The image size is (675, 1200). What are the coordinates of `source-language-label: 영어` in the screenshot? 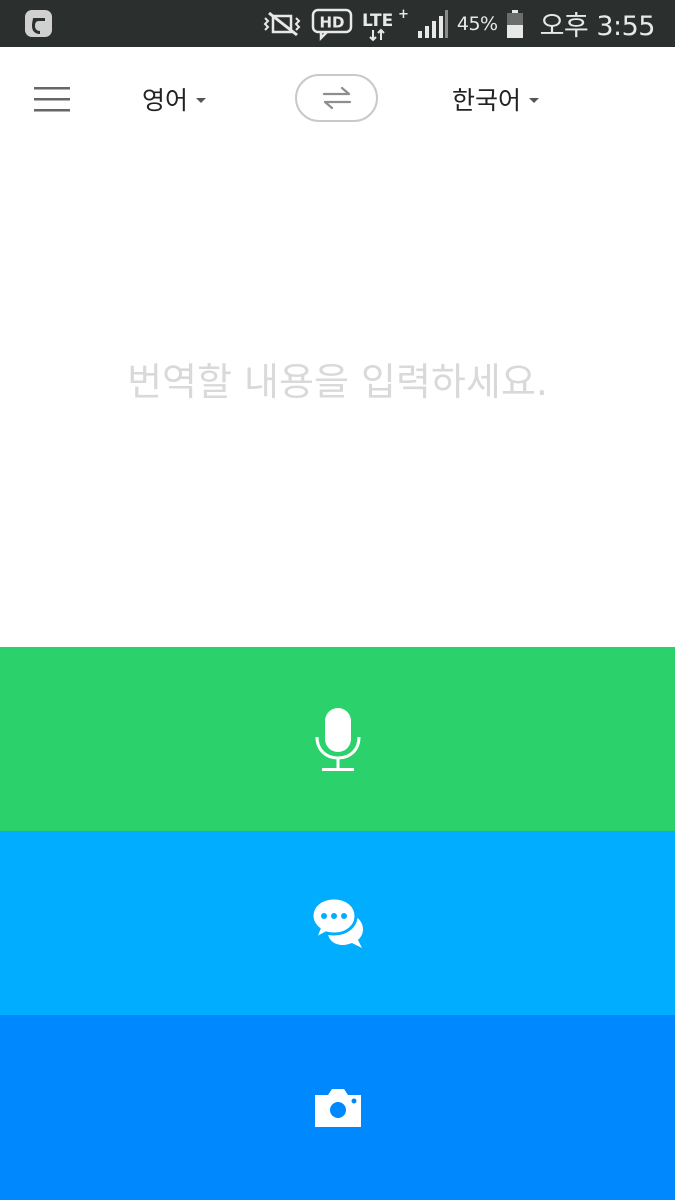 It's located at (165, 100).